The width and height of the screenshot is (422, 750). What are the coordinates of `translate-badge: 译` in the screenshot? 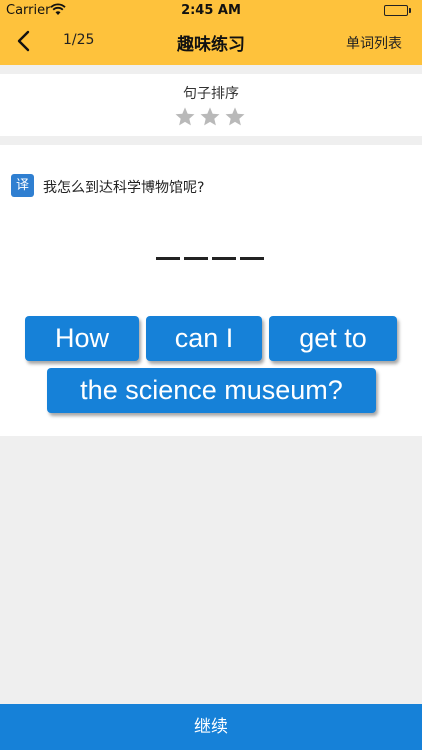 It's located at (22, 185).